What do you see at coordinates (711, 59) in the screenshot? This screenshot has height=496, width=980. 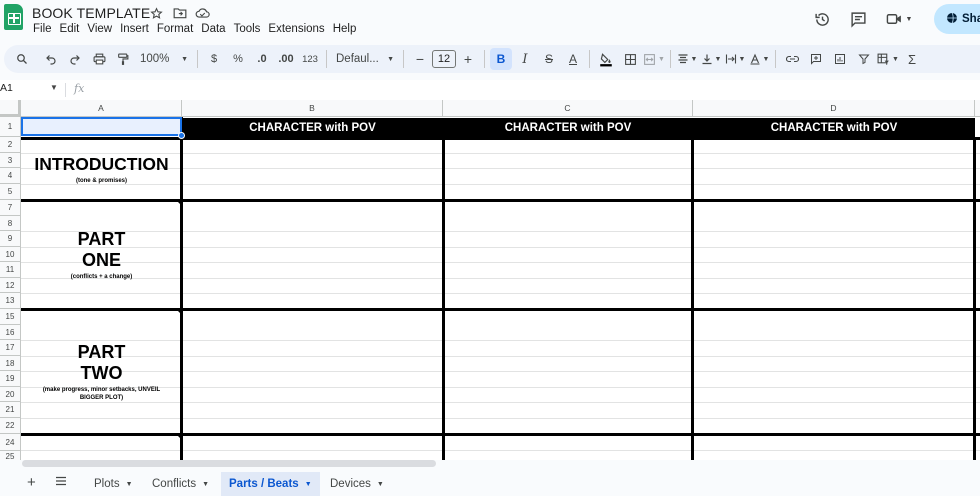 I see `vertical-align-icon: ▼` at bounding box center [711, 59].